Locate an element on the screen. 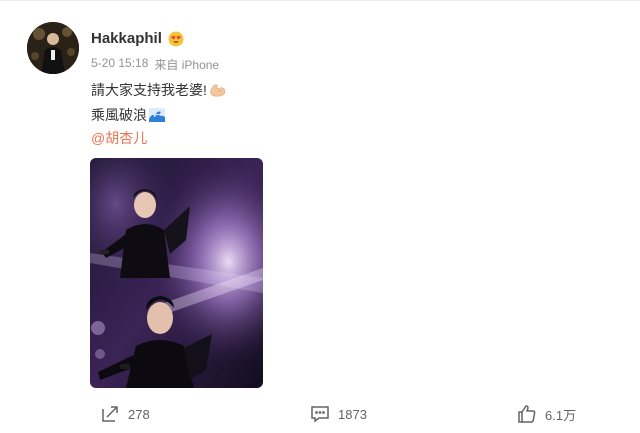 This screenshot has height=433, width=640. user-avatar-photo-icon is located at coordinates (53, 48).